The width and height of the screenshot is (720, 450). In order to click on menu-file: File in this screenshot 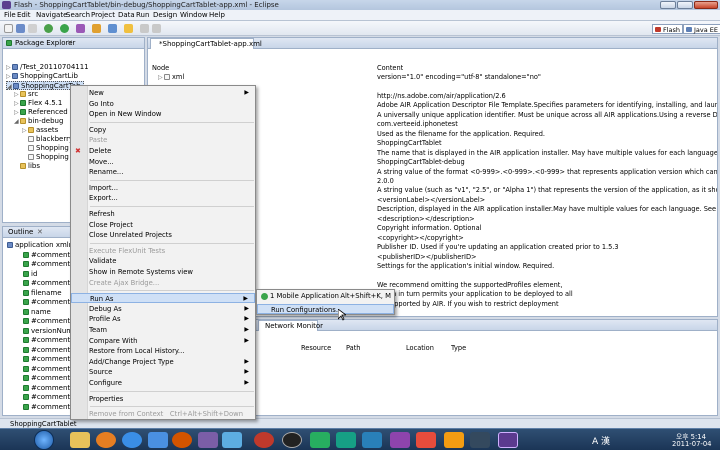, I will do `click(10, 15)`.